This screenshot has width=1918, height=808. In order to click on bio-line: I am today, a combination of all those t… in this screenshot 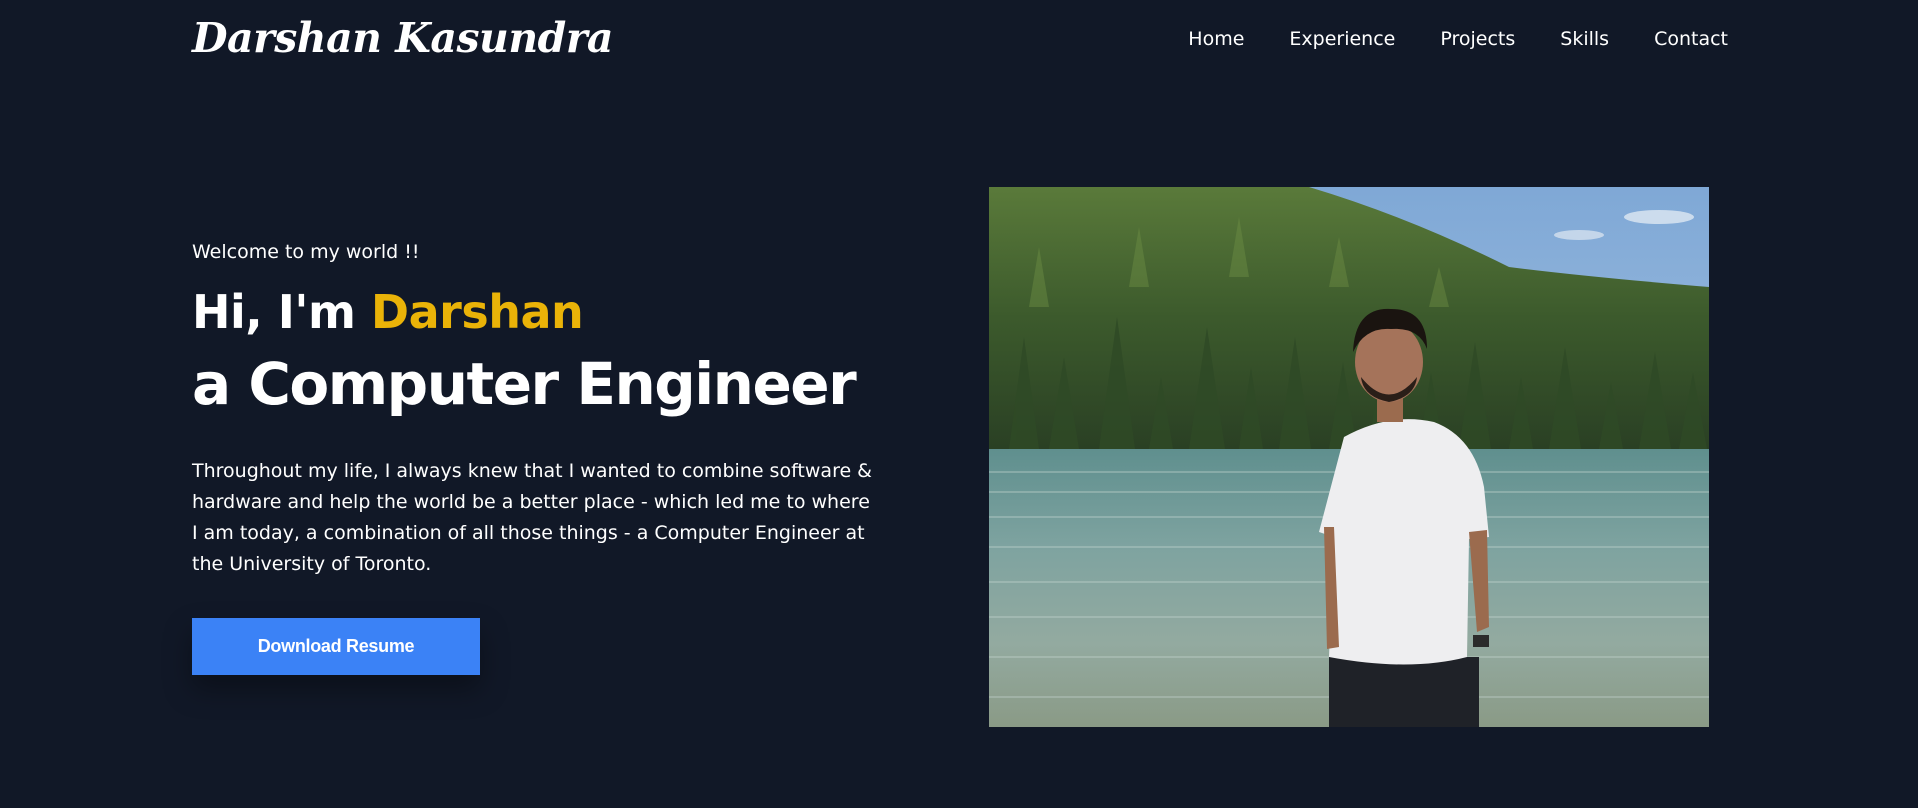, I will do `click(528, 533)`.